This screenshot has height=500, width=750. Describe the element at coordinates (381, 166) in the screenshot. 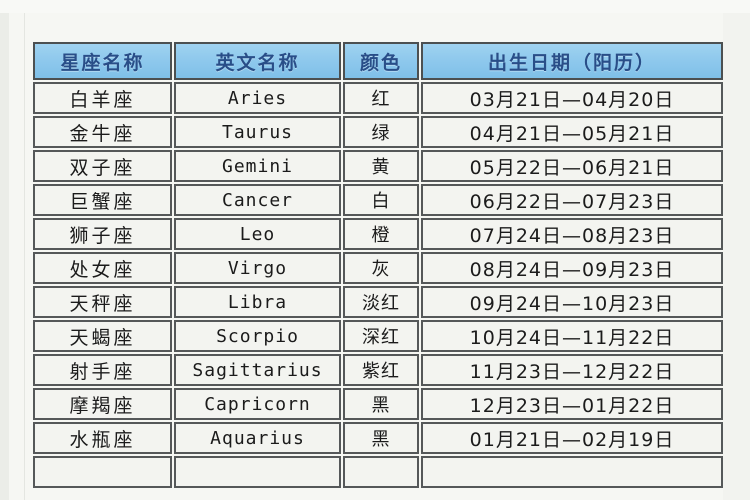

I see `cell-color: 黄` at that location.